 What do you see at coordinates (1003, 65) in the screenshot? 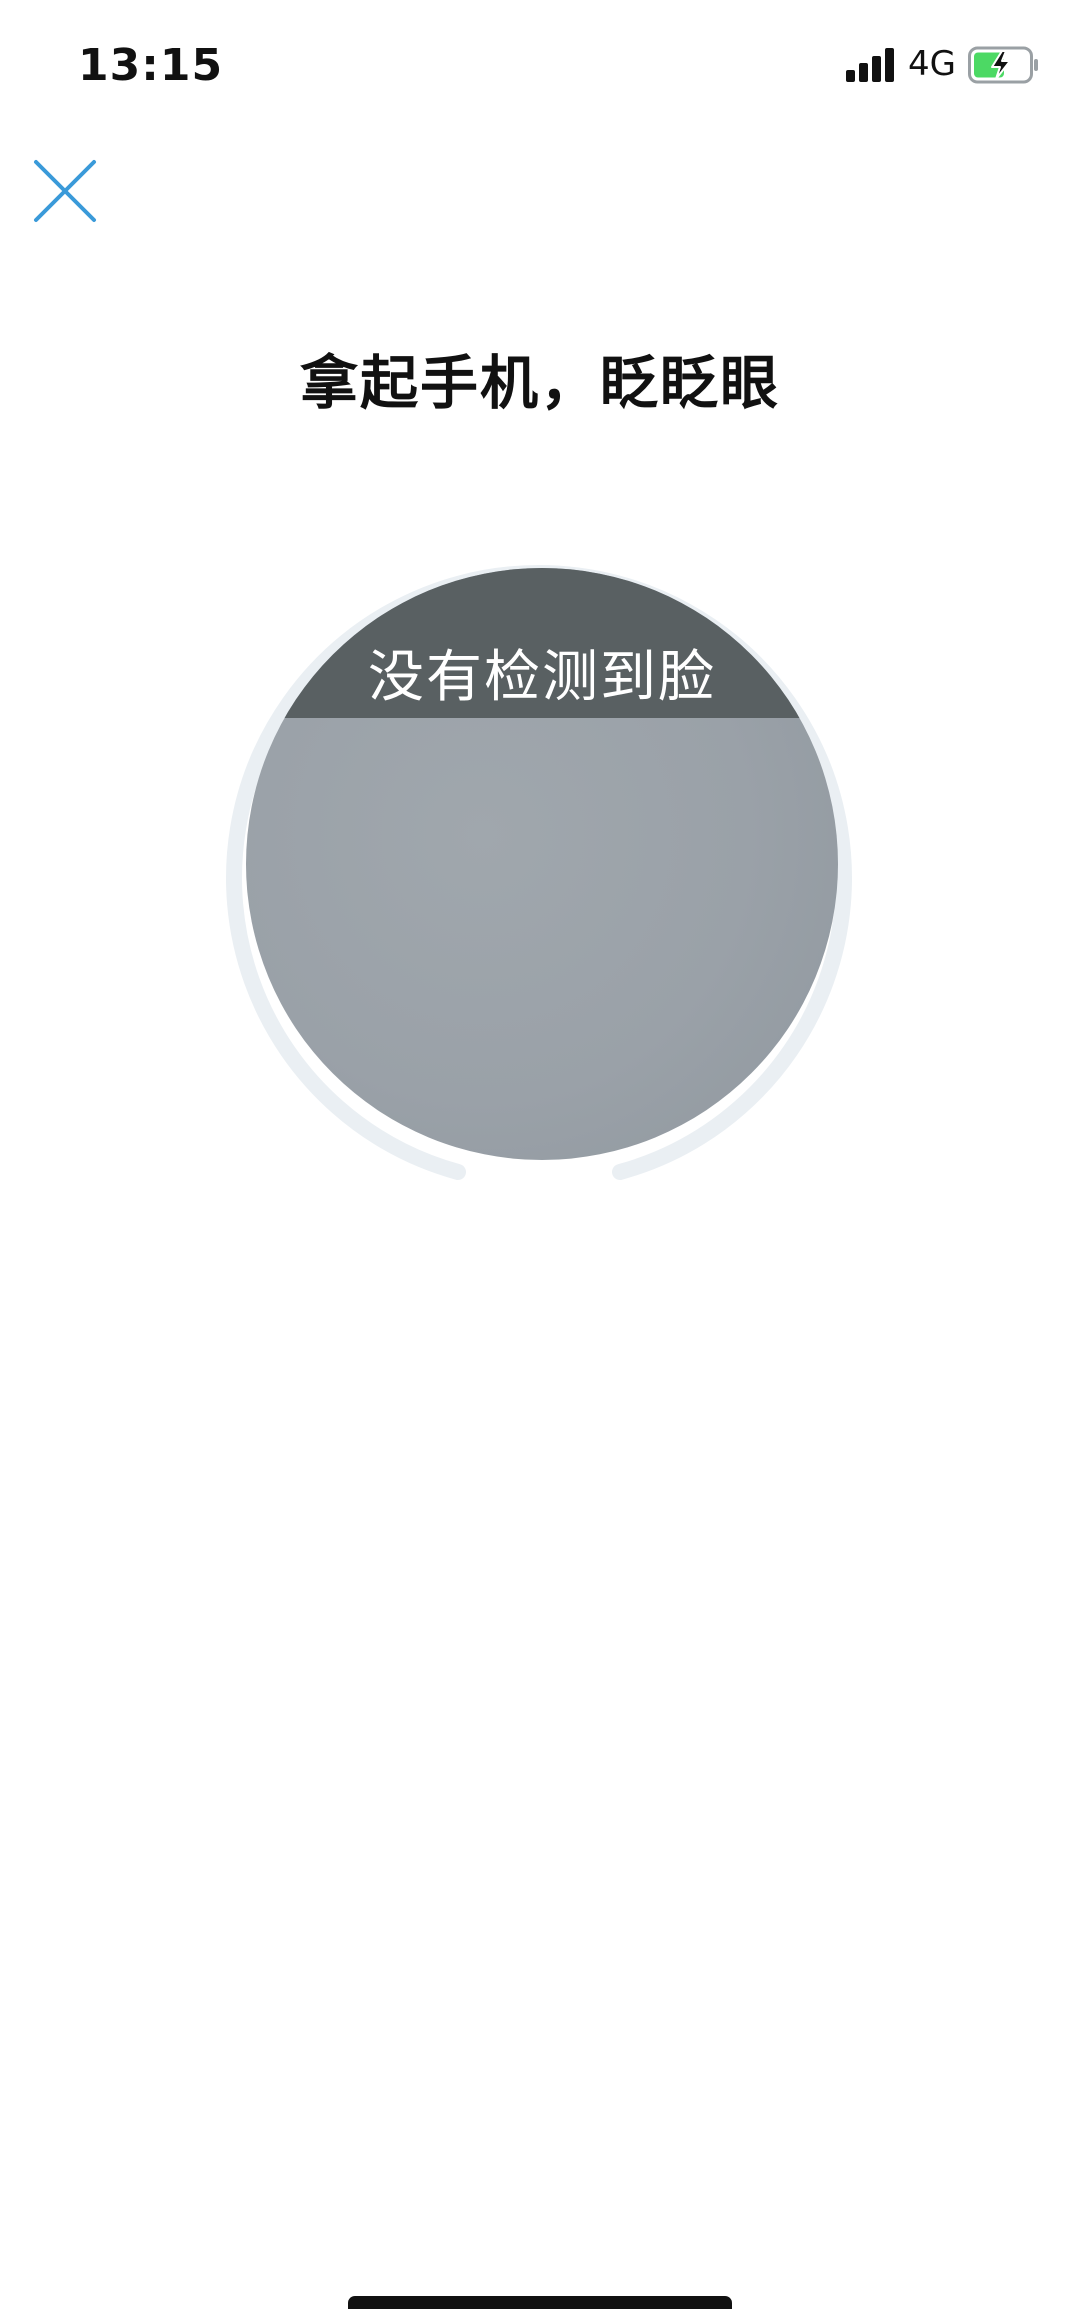
I see `battery-charging-icon` at bounding box center [1003, 65].